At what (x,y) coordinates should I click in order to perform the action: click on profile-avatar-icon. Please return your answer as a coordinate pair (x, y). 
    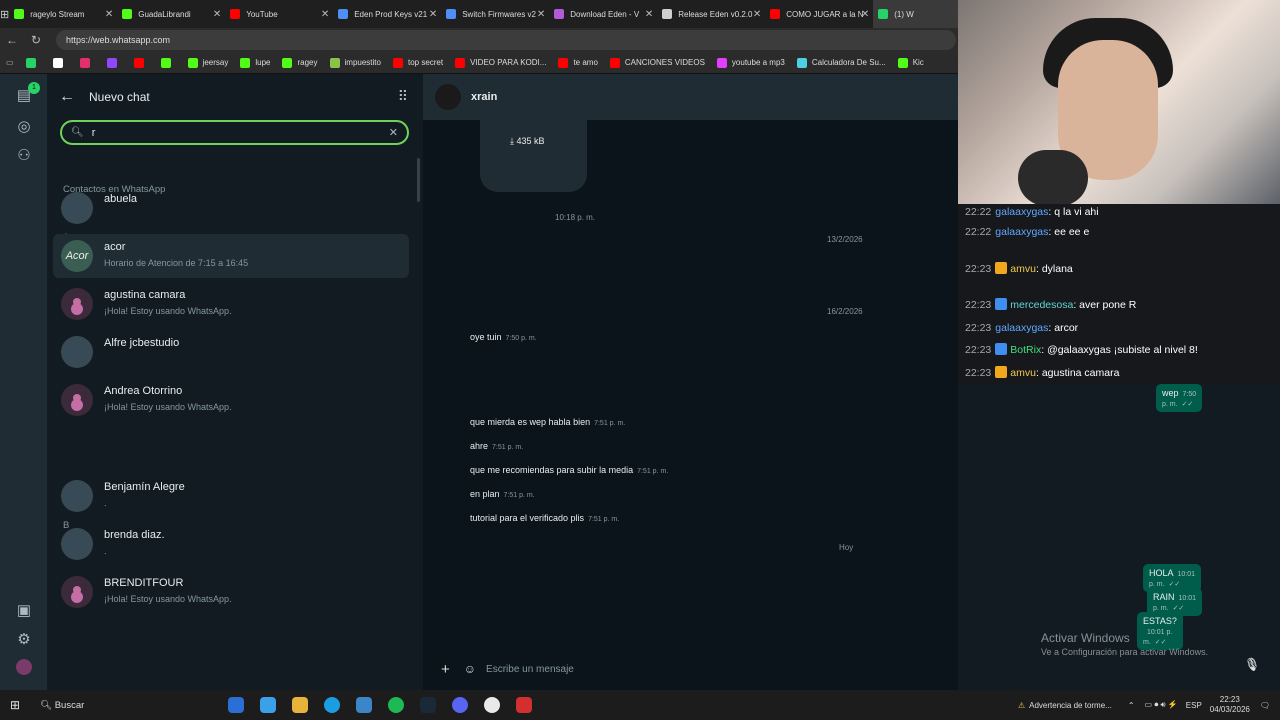
    Looking at the image, I should click on (24, 669).